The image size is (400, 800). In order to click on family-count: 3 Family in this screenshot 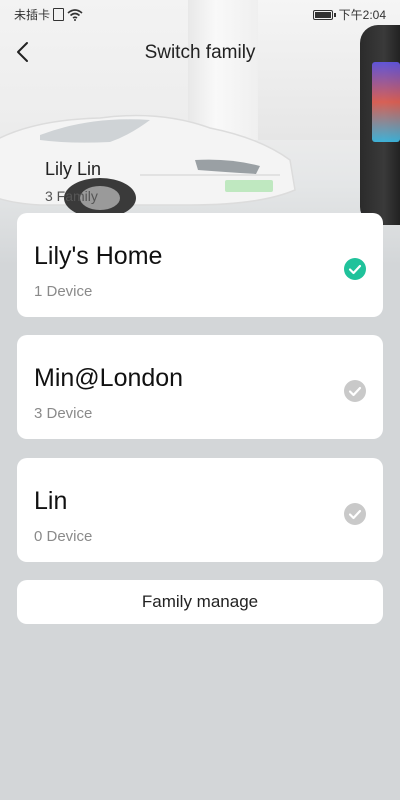, I will do `click(71, 196)`.